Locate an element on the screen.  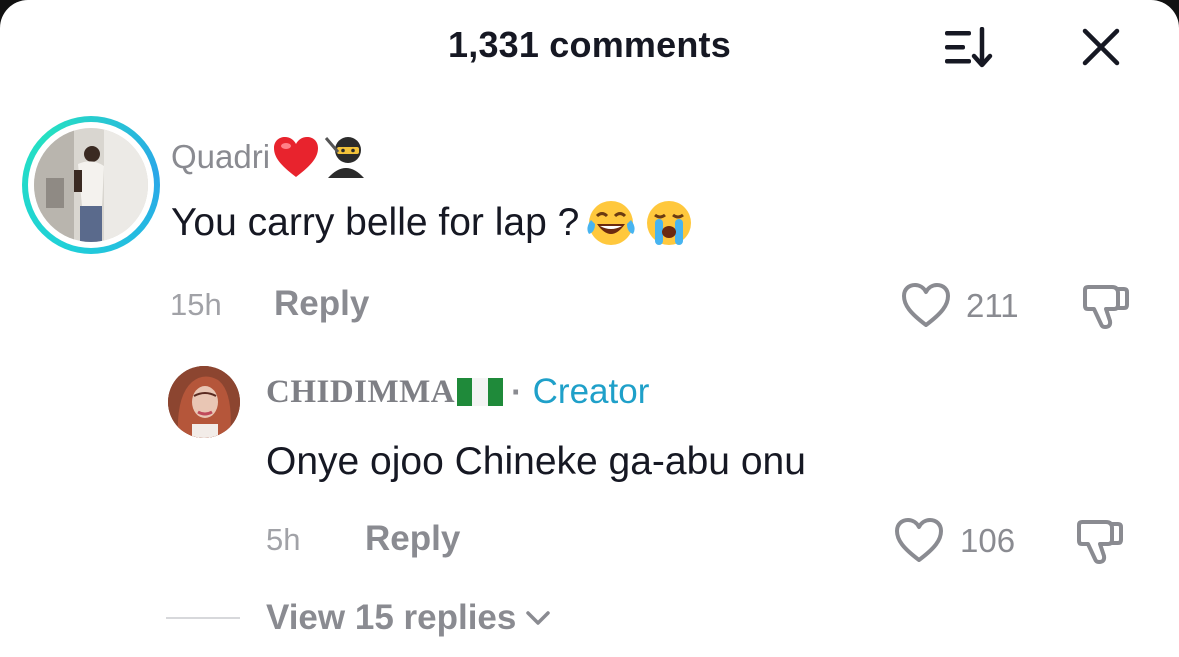
nigeria-flag-icon is located at coordinates (480, 392).